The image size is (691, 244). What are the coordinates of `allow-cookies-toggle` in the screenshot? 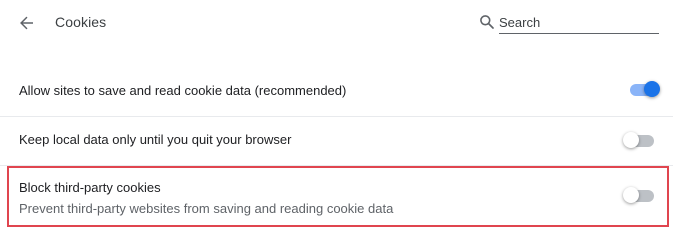 It's located at (644, 90).